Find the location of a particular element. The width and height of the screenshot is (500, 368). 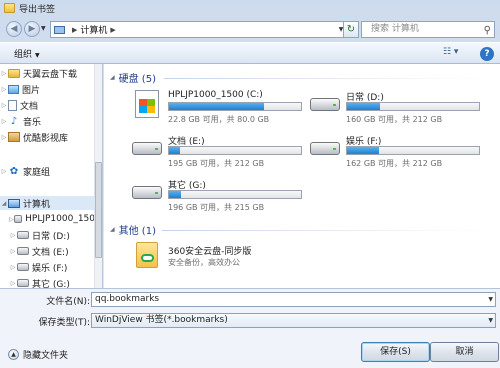

filename-label: 文件名(N): is located at coordinates (68, 302).